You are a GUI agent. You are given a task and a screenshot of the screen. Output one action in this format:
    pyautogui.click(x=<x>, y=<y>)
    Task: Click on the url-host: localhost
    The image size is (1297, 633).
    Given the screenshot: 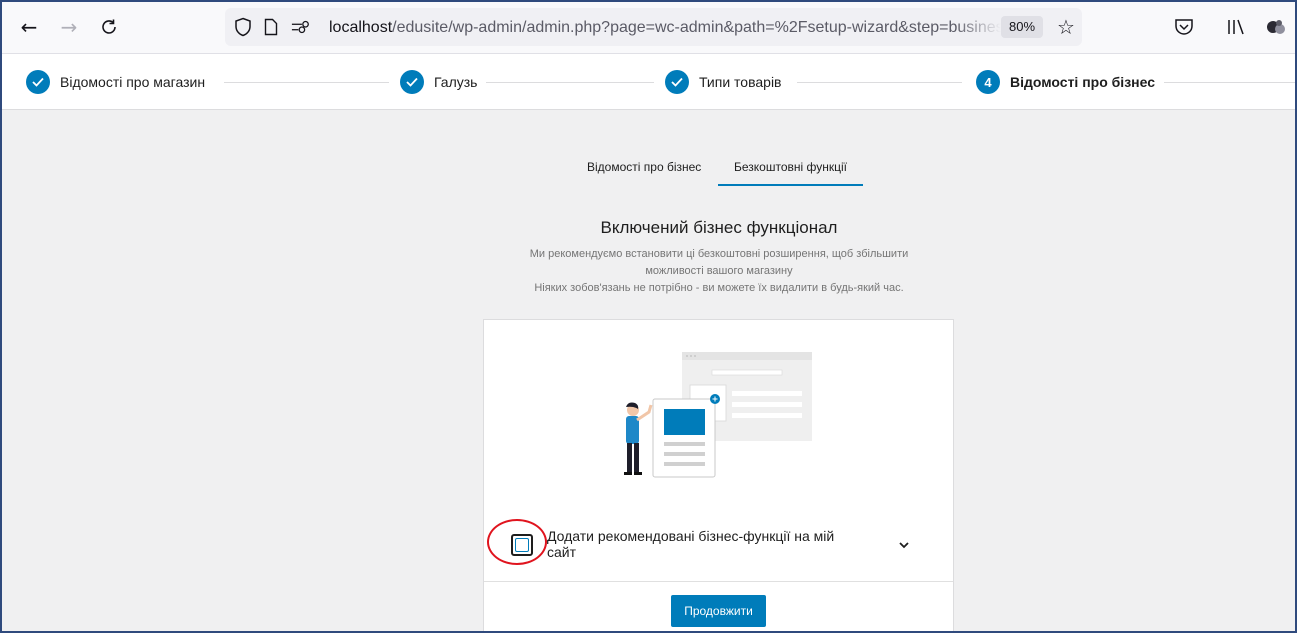 What is the action you would take?
    pyautogui.click(x=361, y=27)
    